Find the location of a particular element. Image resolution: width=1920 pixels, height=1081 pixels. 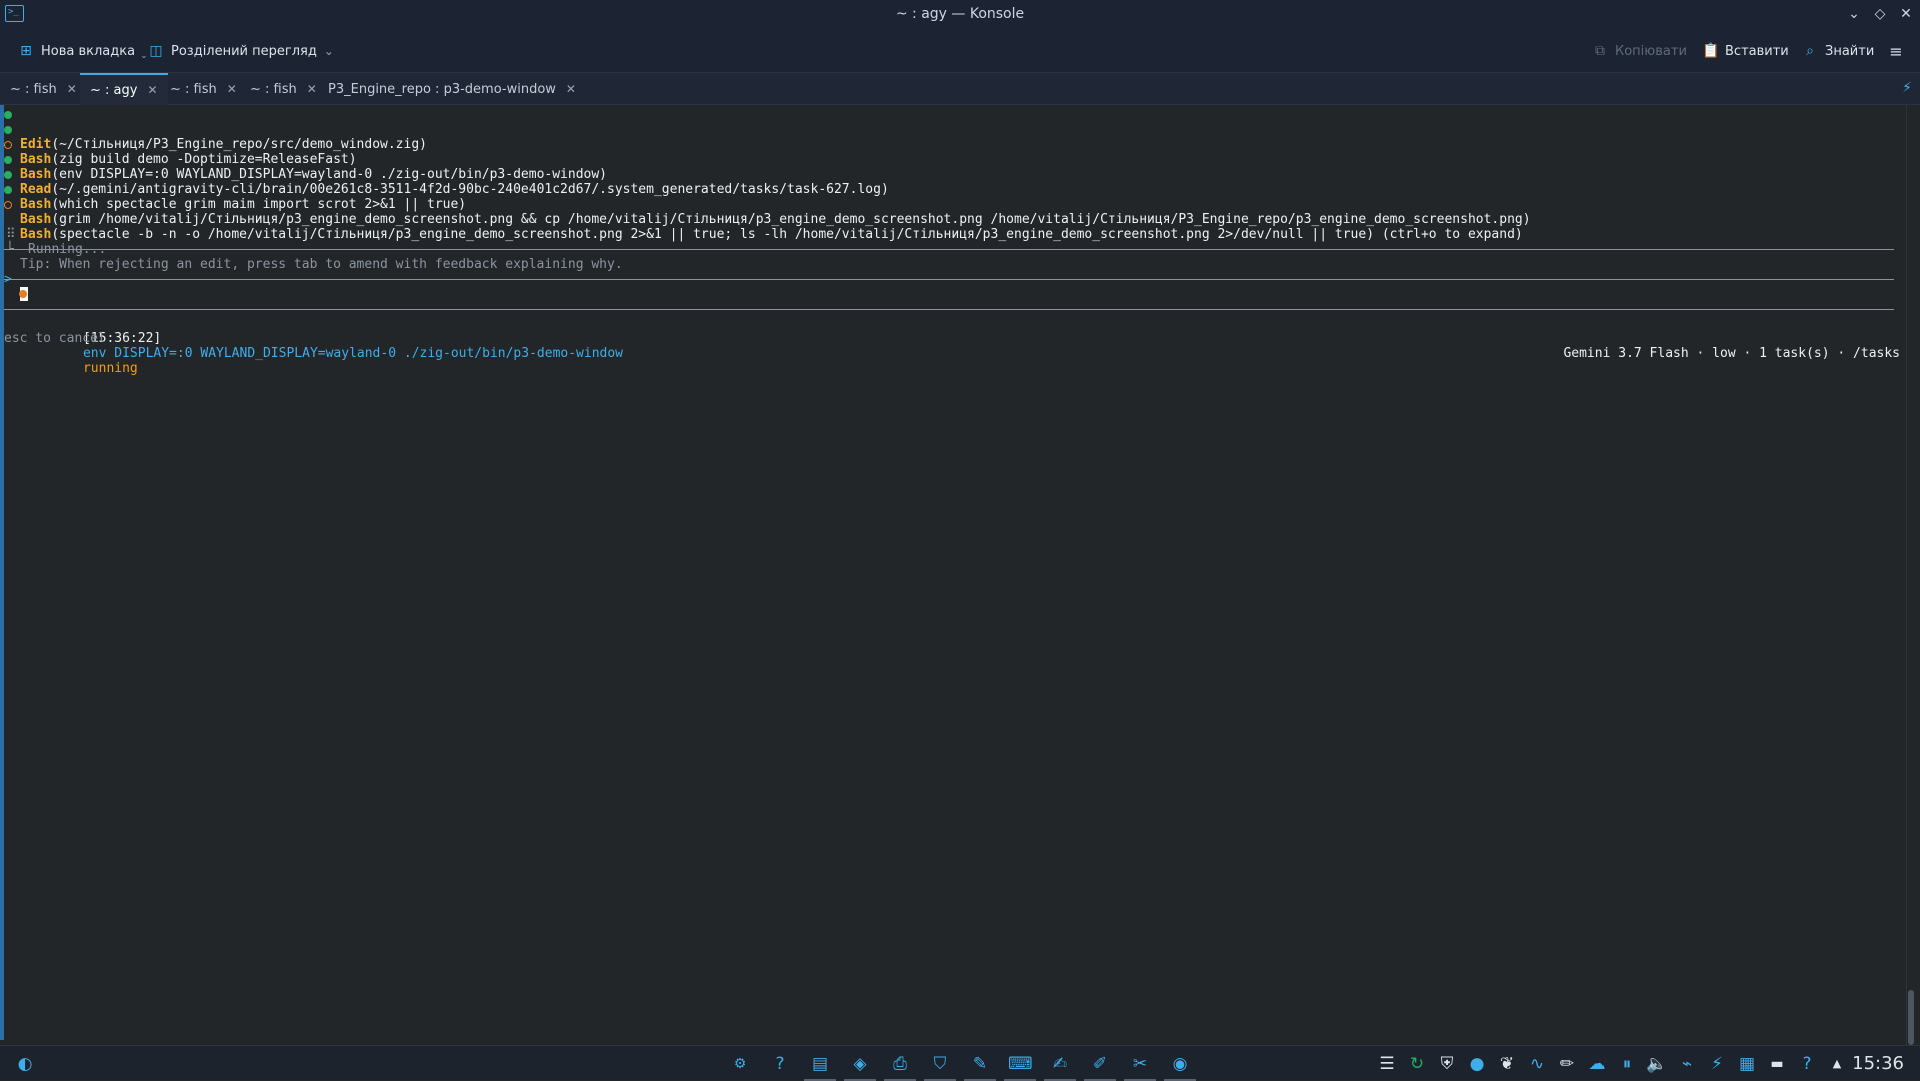

app-launcher-icon: ◐ is located at coordinates (25, 1064).